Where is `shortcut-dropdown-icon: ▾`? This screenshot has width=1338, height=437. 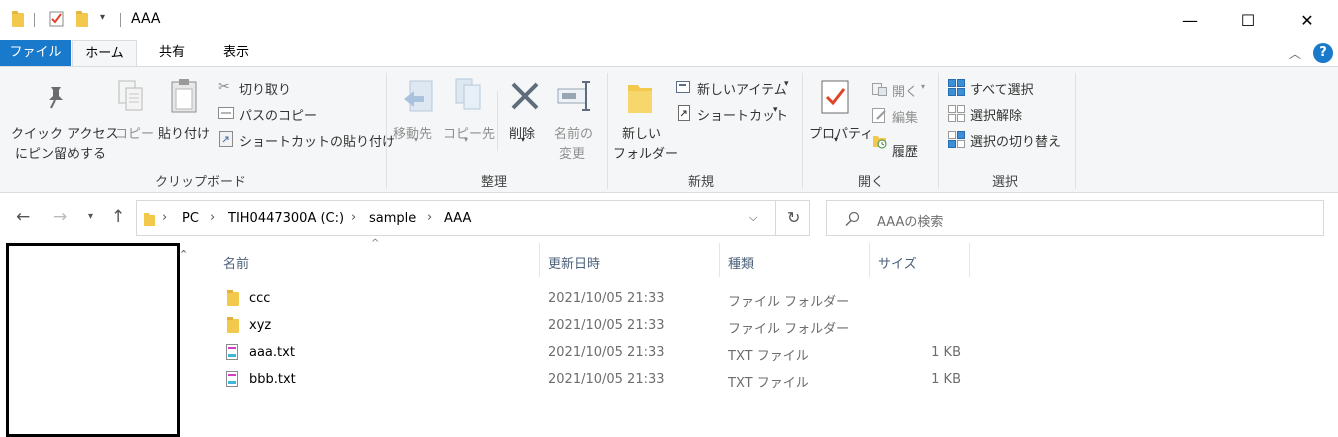
shortcut-dropdown-icon: ▾ is located at coordinates (775, 110).